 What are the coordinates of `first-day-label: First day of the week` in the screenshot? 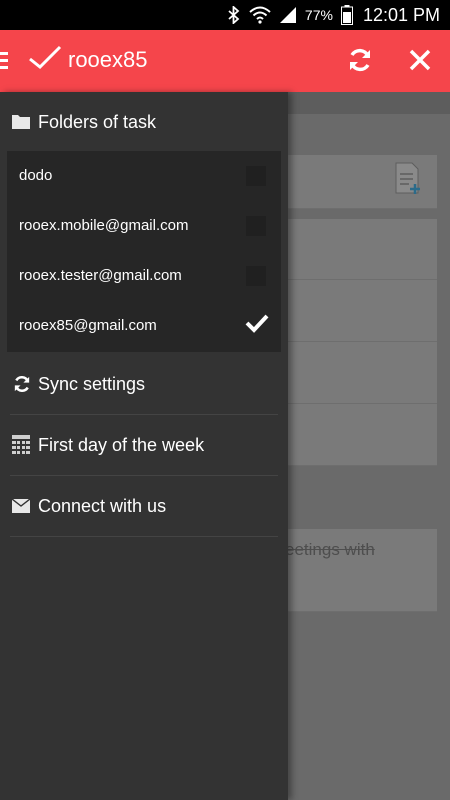 It's located at (121, 444).